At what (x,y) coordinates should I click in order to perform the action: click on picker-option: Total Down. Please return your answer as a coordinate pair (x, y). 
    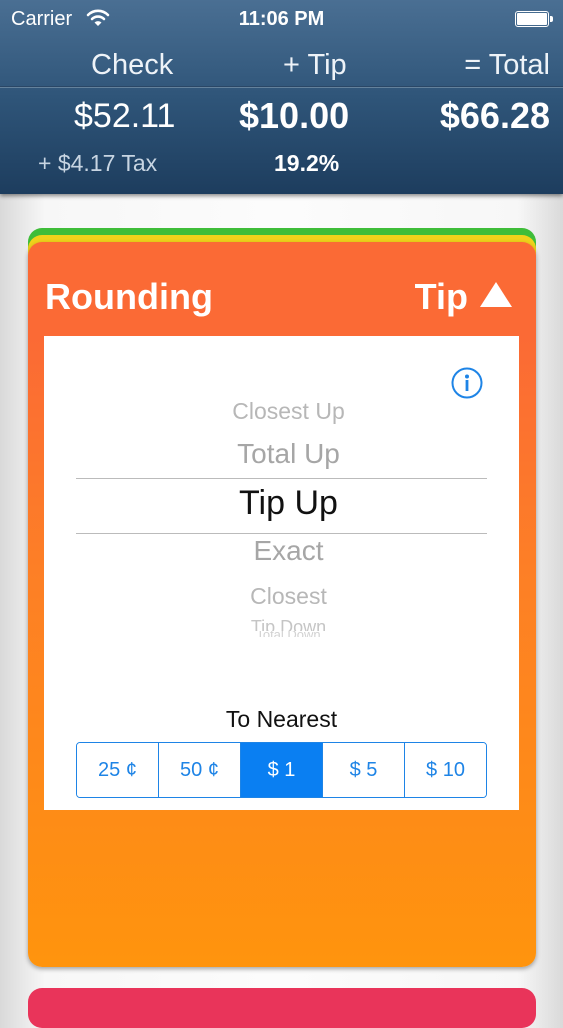
    Looking at the image, I should click on (288, 634).